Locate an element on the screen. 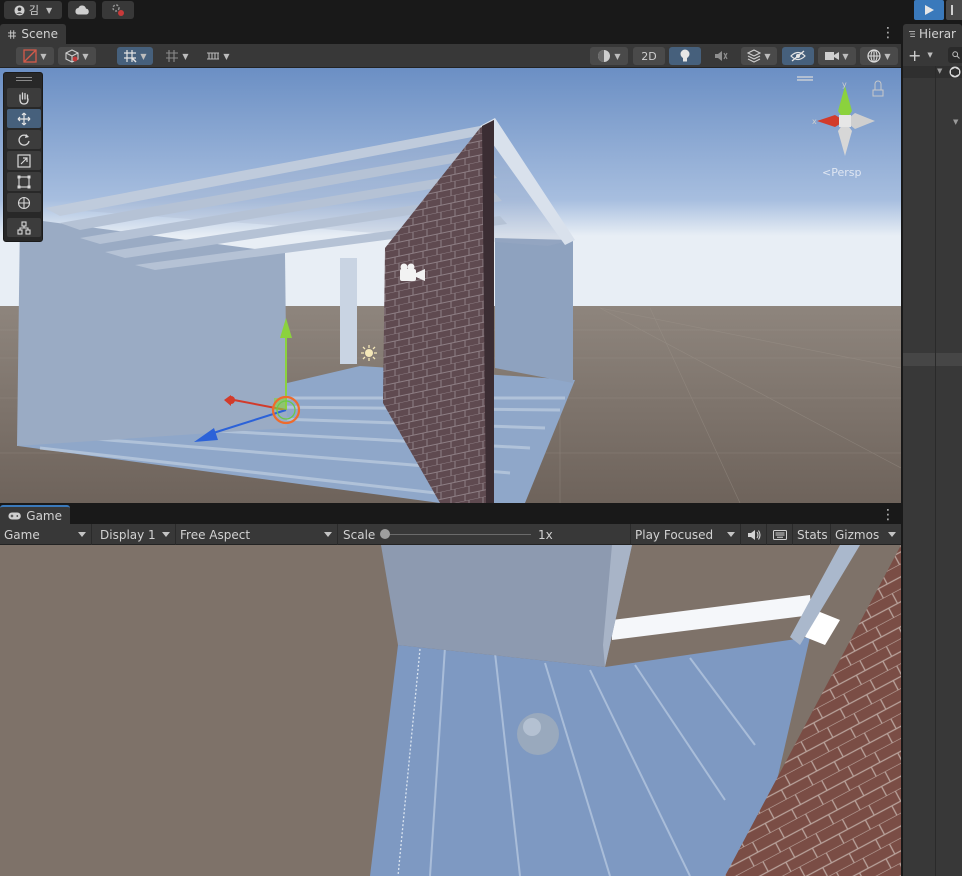 This screenshot has height=876, width=962. gizmo-x-label: x is located at coordinates (814, 121).